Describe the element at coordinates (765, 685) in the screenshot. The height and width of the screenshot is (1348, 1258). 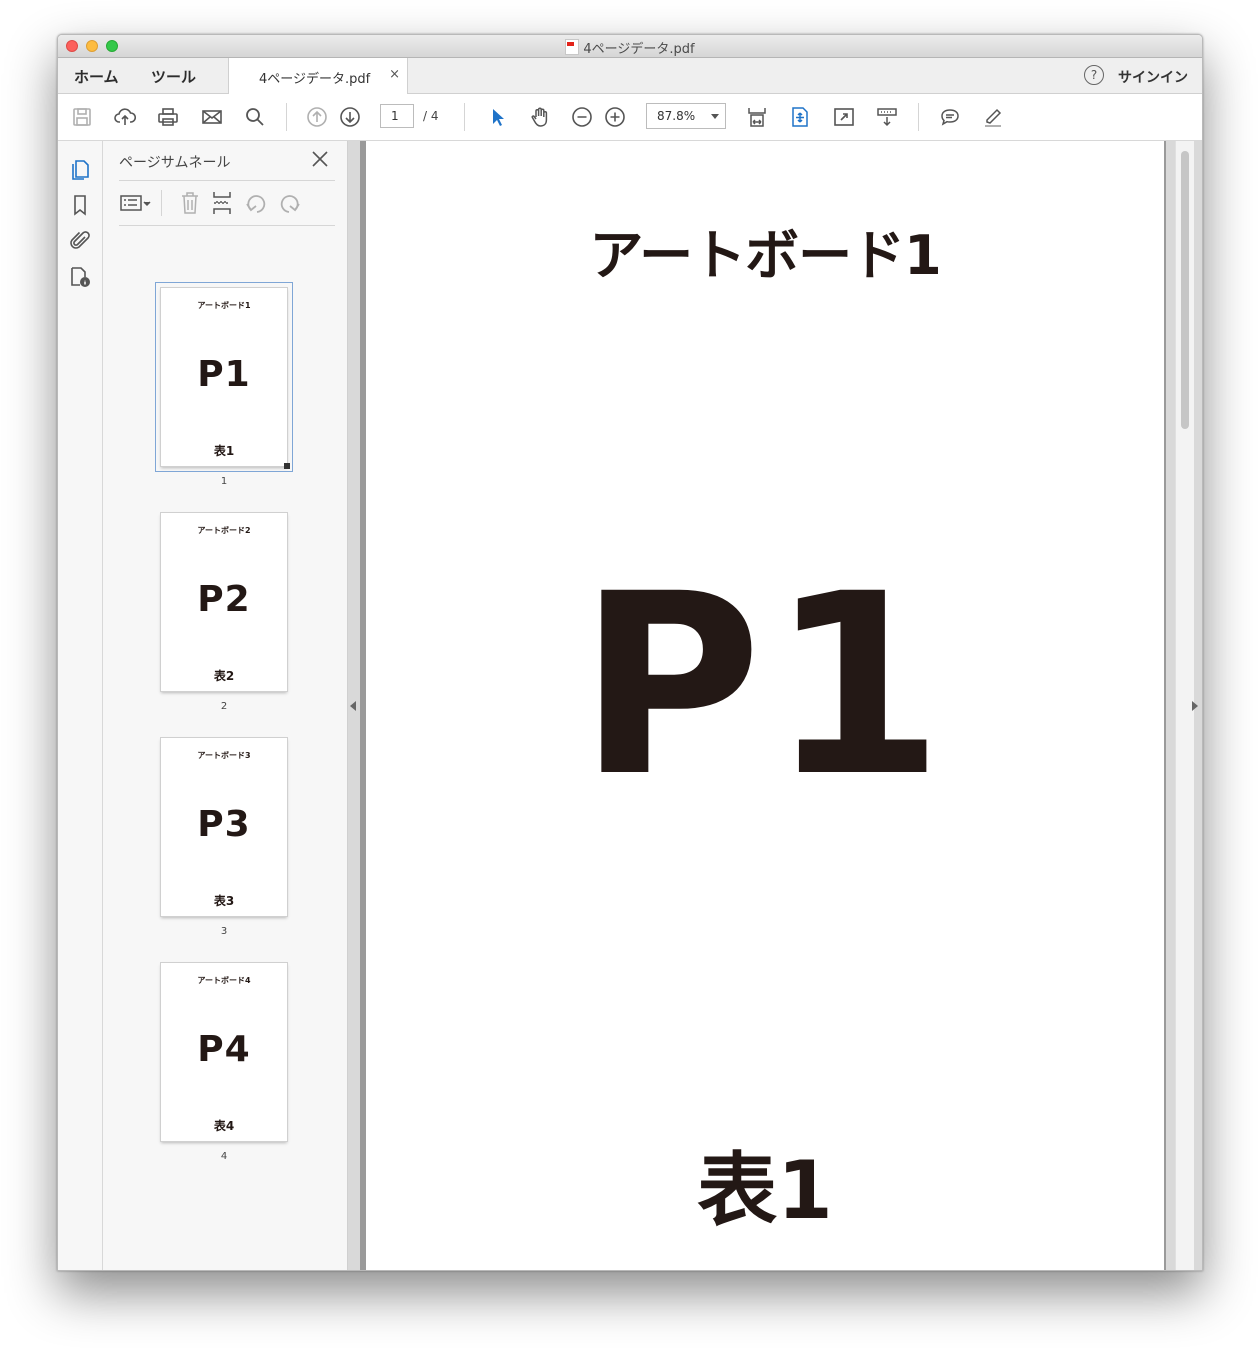
I see `page-main-label: P1` at that location.